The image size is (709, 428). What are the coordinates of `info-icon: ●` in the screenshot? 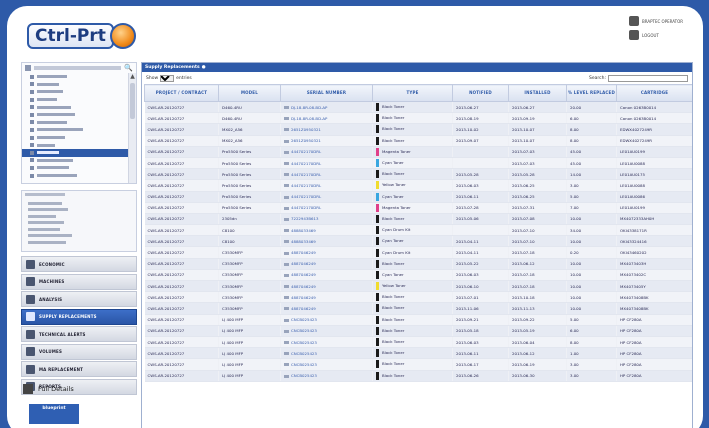 It's located at (204, 67).